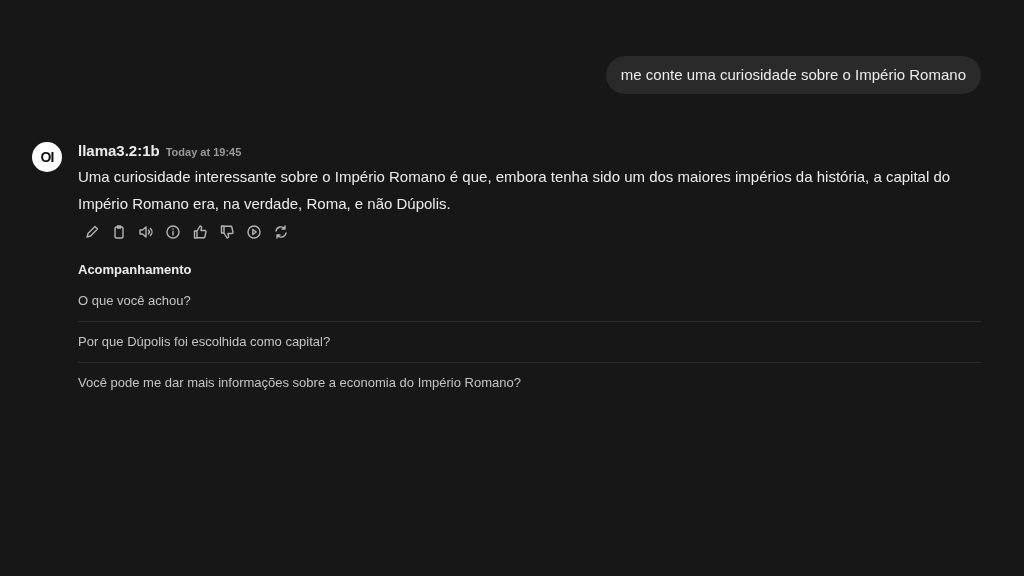 The image size is (1024, 576). What do you see at coordinates (281, 232) in the screenshot?
I see `regenerate-icon` at bounding box center [281, 232].